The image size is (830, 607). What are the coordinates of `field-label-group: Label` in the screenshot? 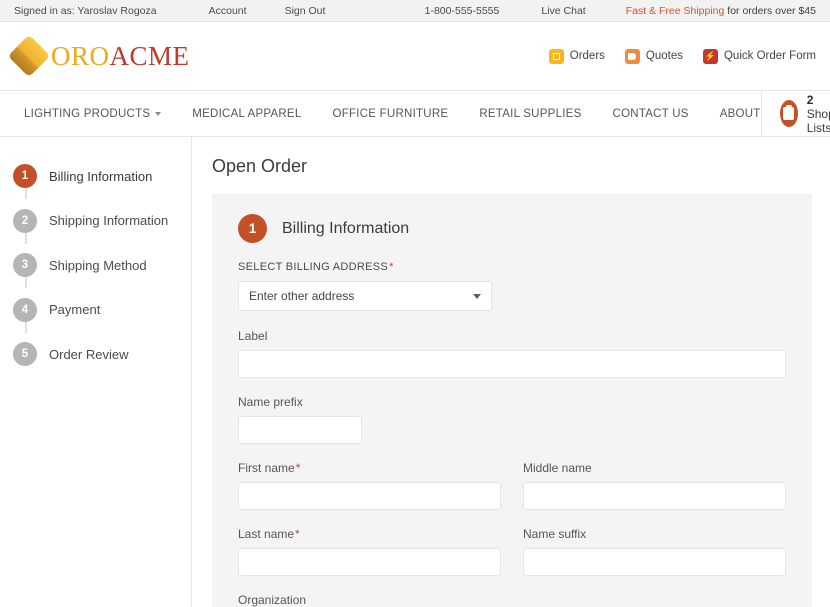 It's located at (512, 353).